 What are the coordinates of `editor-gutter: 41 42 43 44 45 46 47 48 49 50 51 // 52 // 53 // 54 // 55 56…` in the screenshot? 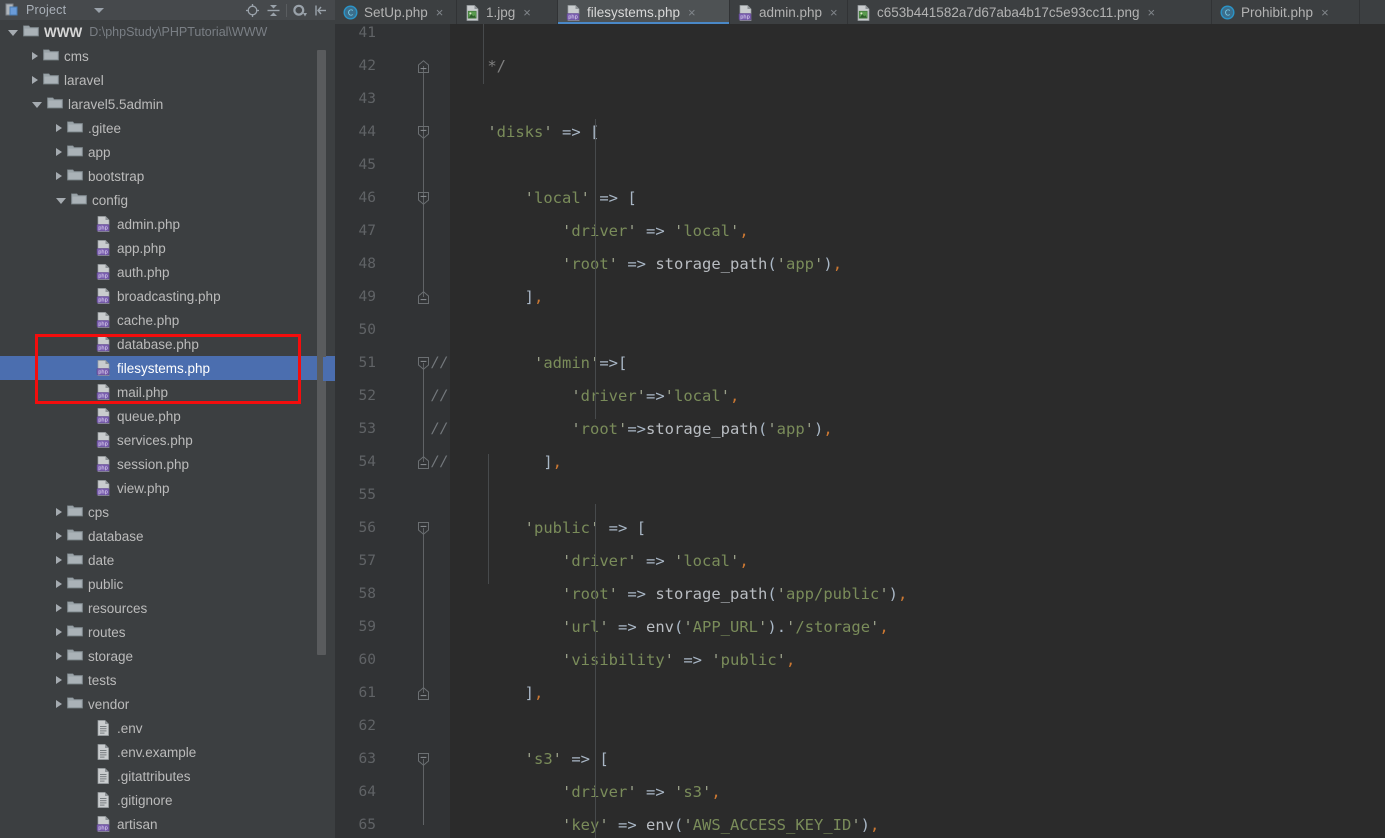 It's located at (392, 431).